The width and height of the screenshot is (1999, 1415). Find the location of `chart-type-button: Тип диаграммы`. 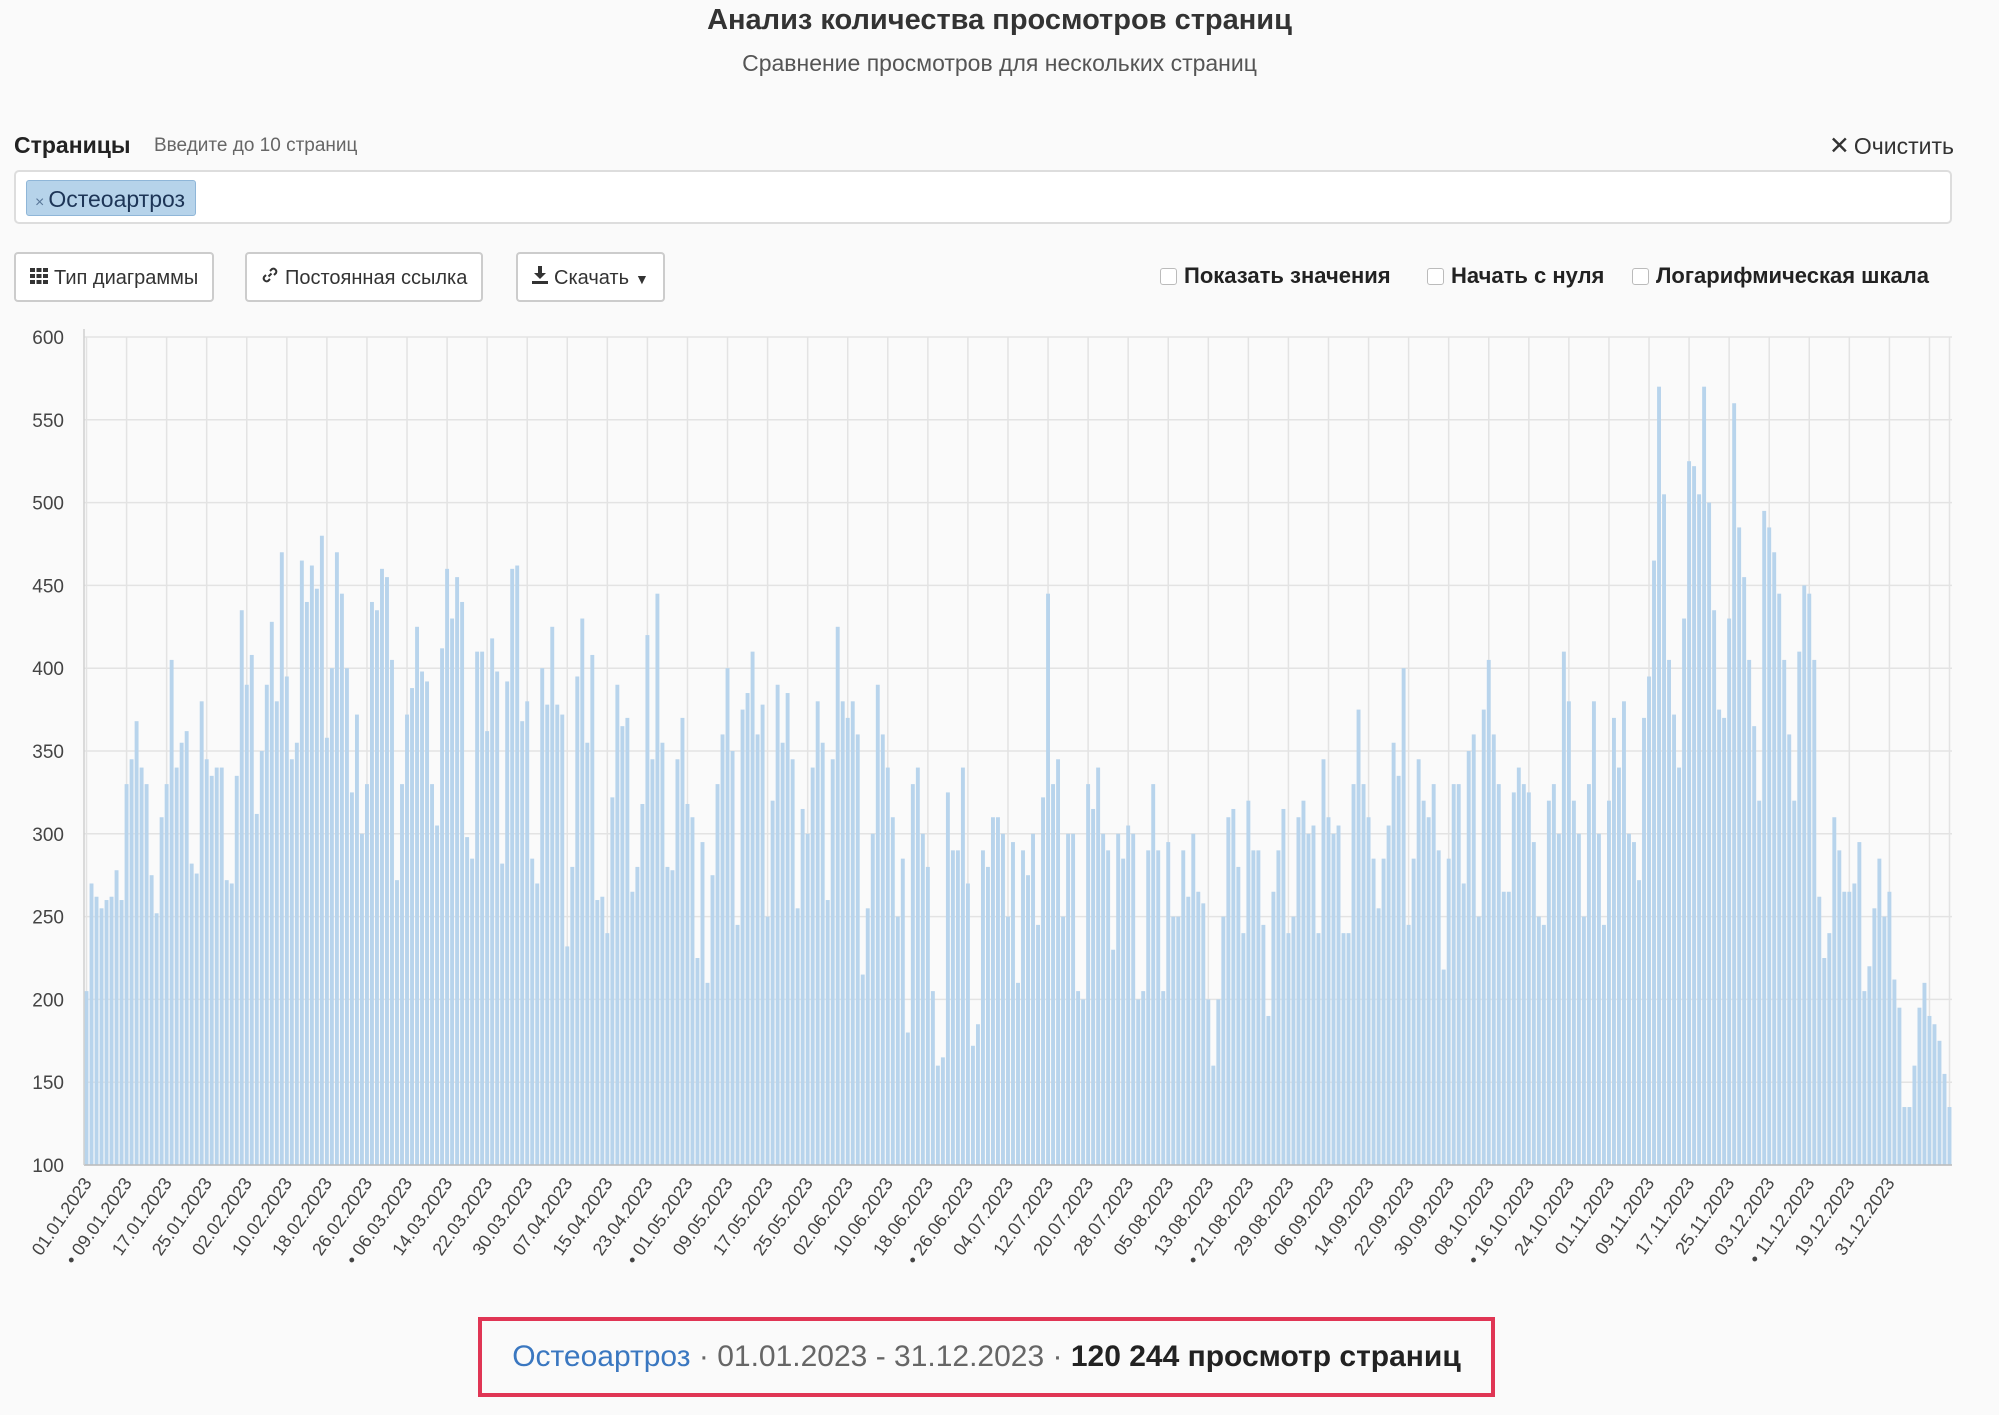

chart-type-button: Тип диаграммы is located at coordinates (114, 277).